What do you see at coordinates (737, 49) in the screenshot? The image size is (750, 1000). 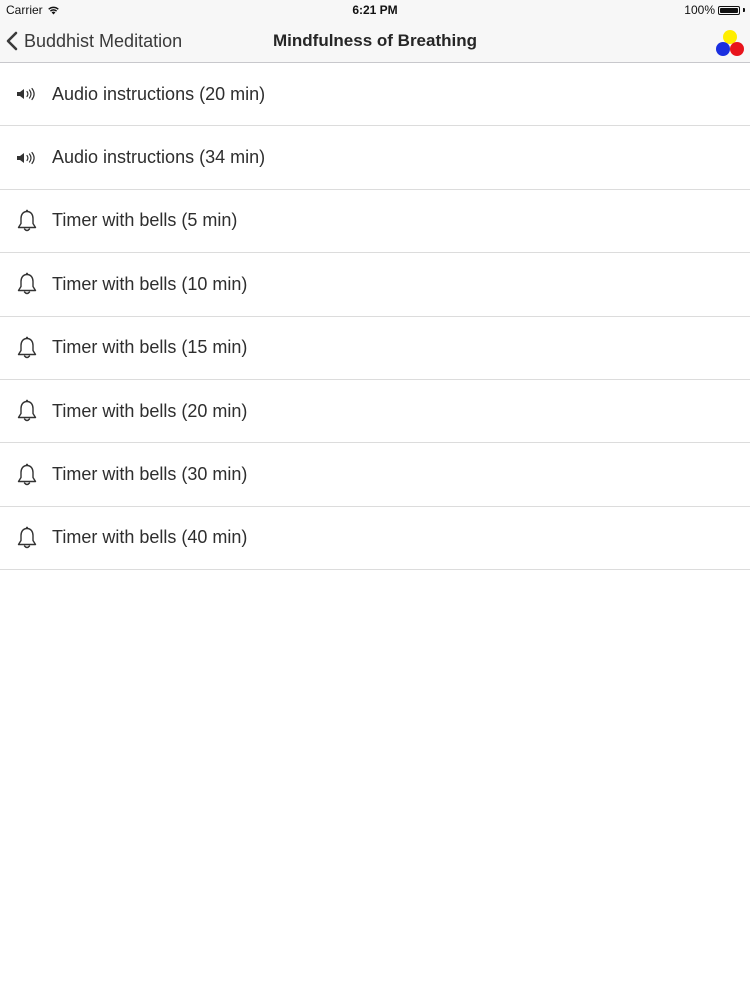 I see `logo-red-dot` at bounding box center [737, 49].